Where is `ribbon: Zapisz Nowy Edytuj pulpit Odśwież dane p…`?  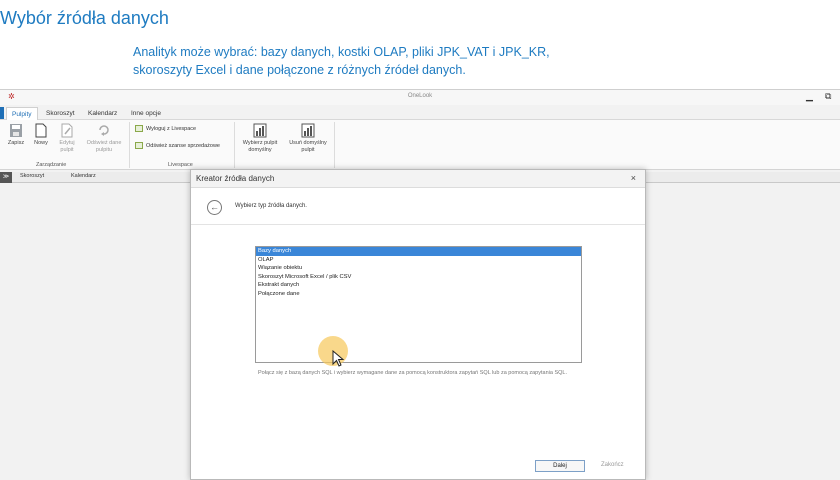 ribbon: Zapisz Nowy Edytuj pulpit Odśwież dane p… is located at coordinates (420, 145).